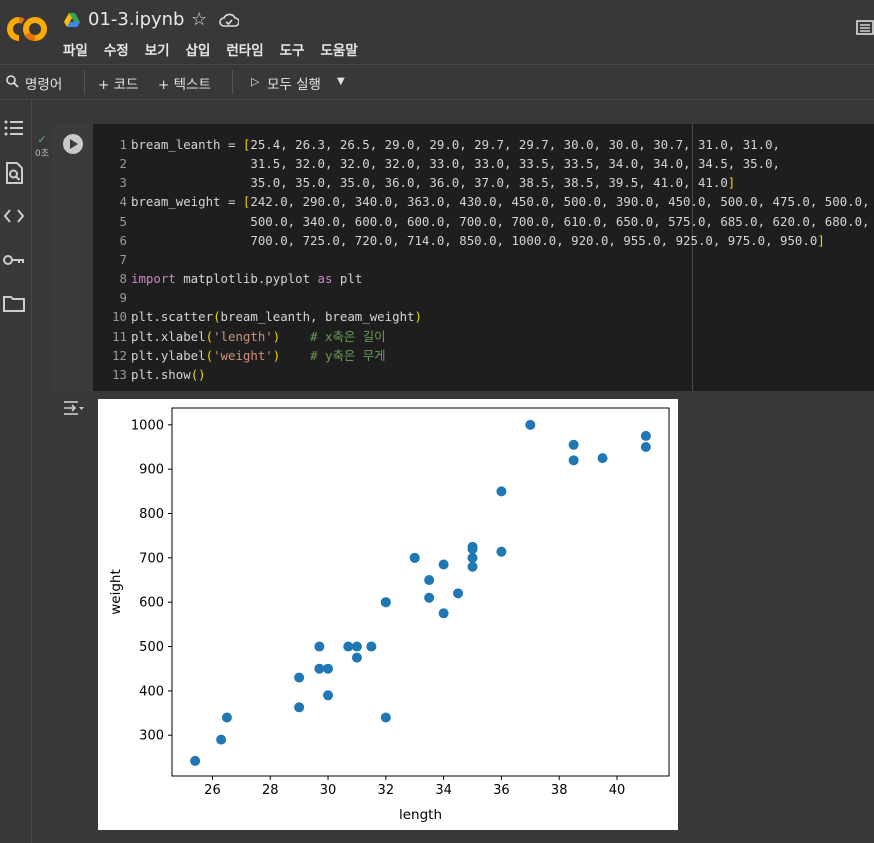 This screenshot has height=843, width=874. I want to click on menu-help: 도움말, so click(338, 49).